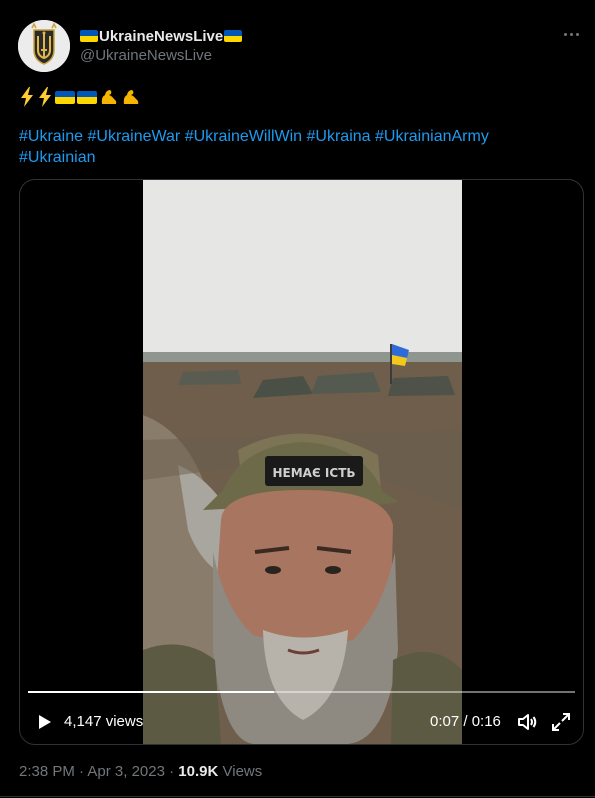 Image resolution: width=595 pixels, height=798 pixels. What do you see at coordinates (104, 721) in the screenshot?
I see `video-views-label: 4,147 views` at bounding box center [104, 721].